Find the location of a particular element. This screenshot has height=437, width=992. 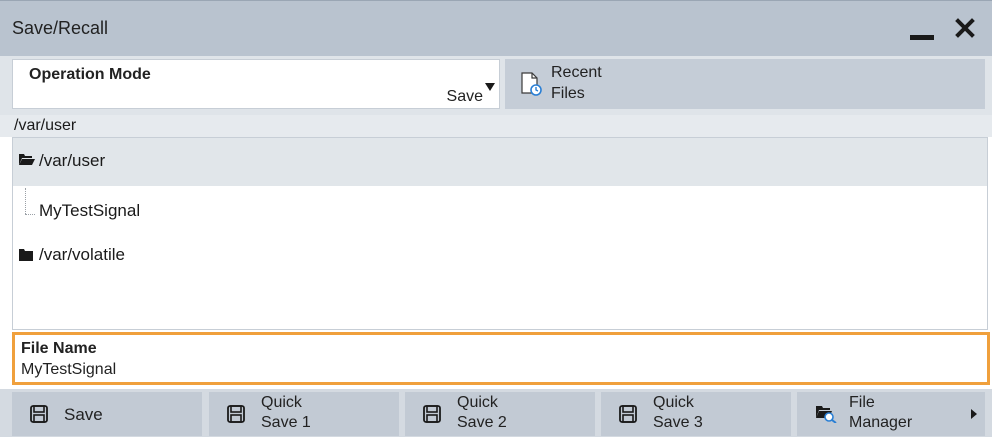

minimize-icon is located at coordinates (922, 37).